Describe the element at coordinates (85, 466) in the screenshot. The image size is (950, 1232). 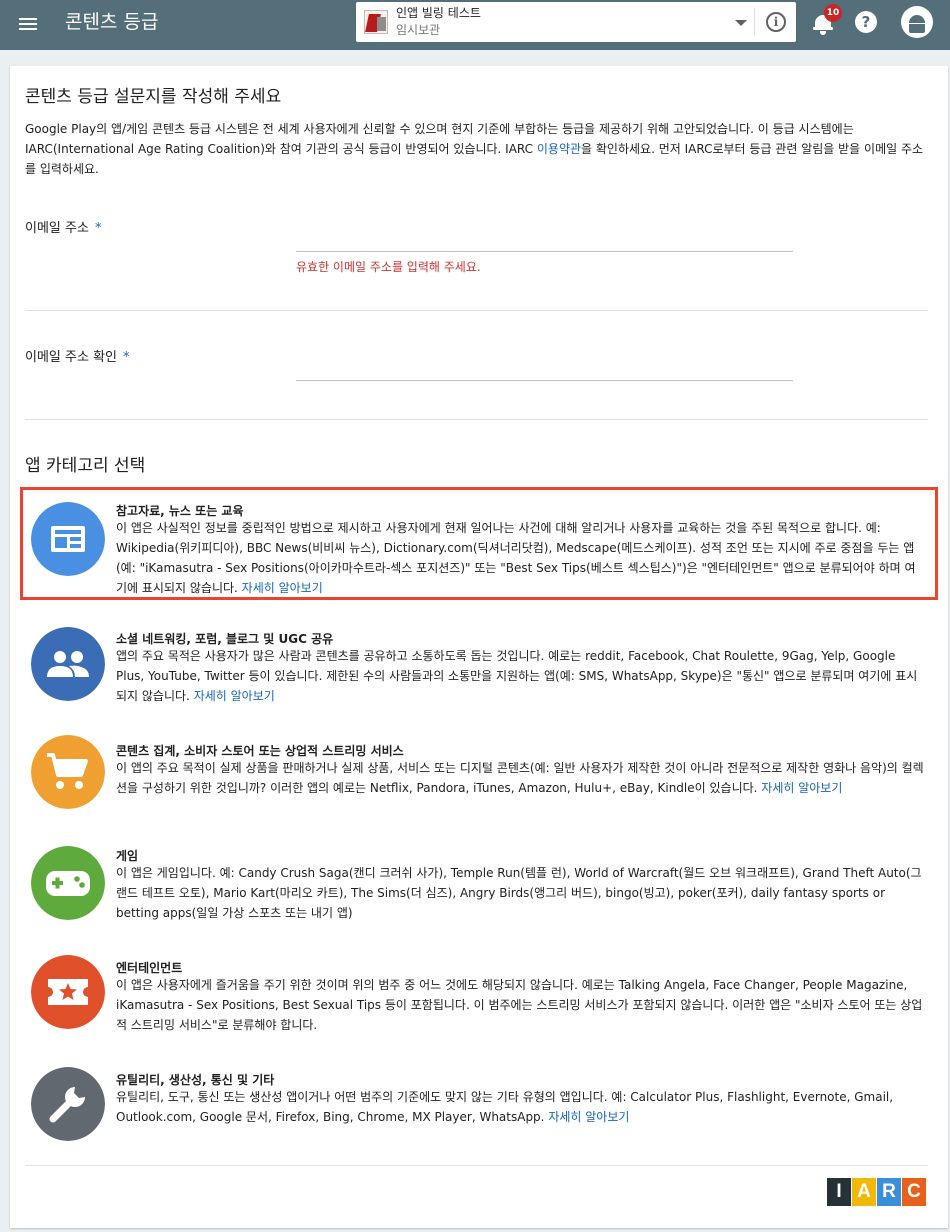
I see `category-section-title: 앱 카테고리 선택` at that location.